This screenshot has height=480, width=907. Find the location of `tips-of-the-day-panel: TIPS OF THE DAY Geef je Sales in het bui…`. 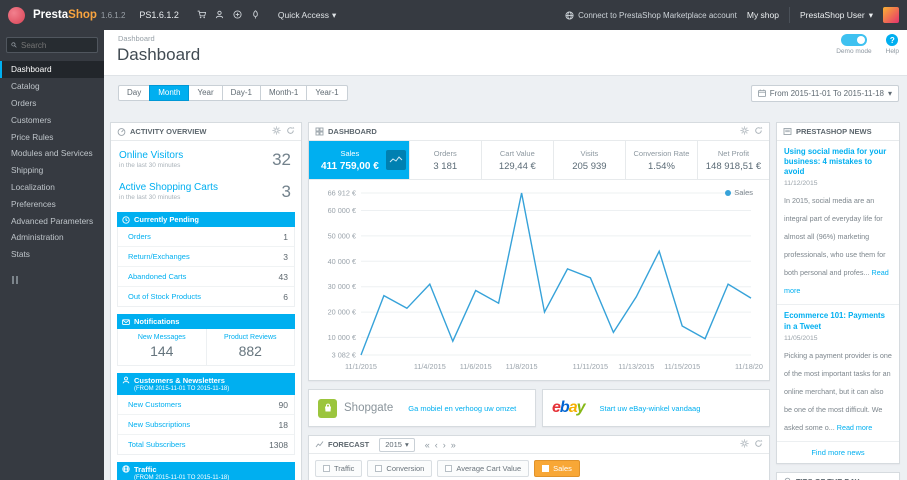

tips-of-the-day-panel: TIPS OF THE DAY Geef je Sales in het bui… is located at coordinates (838, 475).